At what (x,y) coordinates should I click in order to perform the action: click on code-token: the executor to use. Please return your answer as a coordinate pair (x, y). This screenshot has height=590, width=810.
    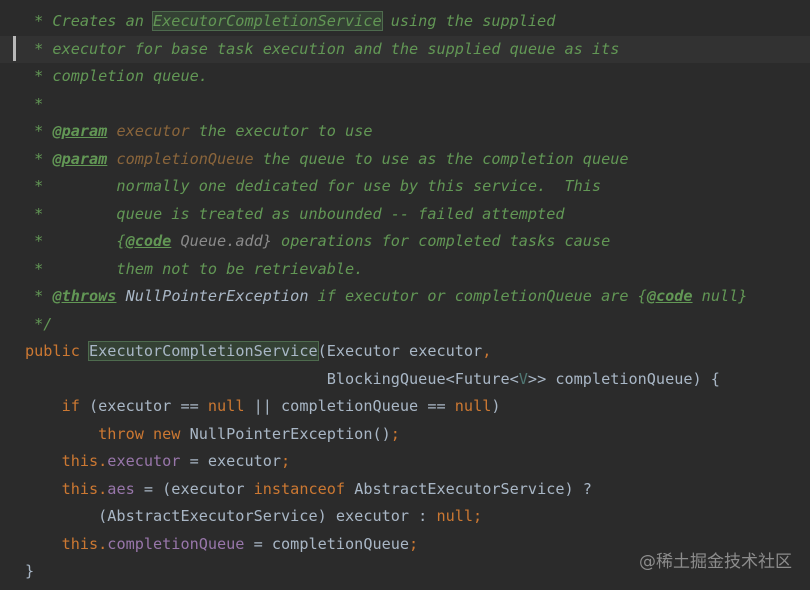
    Looking at the image, I should click on (281, 131).